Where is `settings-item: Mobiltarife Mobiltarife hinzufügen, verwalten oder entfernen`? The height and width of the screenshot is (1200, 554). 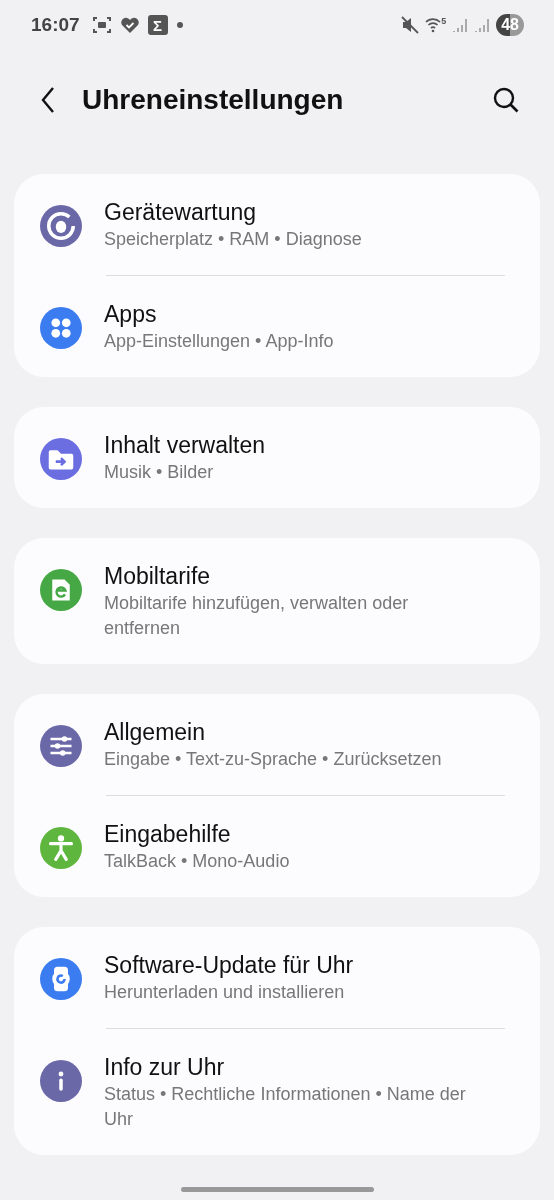
settings-item: Mobiltarife Mobiltarife hinzufügen, verwalten oder entfernen is located at coordinates (277, 601).